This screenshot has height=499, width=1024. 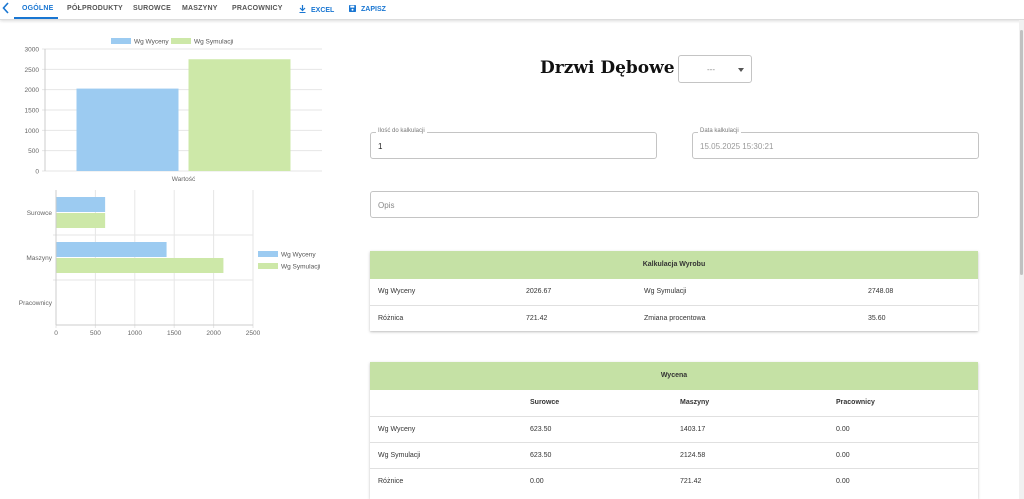 What do you see at coordinates (8, 9) in the screenshot?
I see `back-chevron-icon` at bounding box center [8, 9].